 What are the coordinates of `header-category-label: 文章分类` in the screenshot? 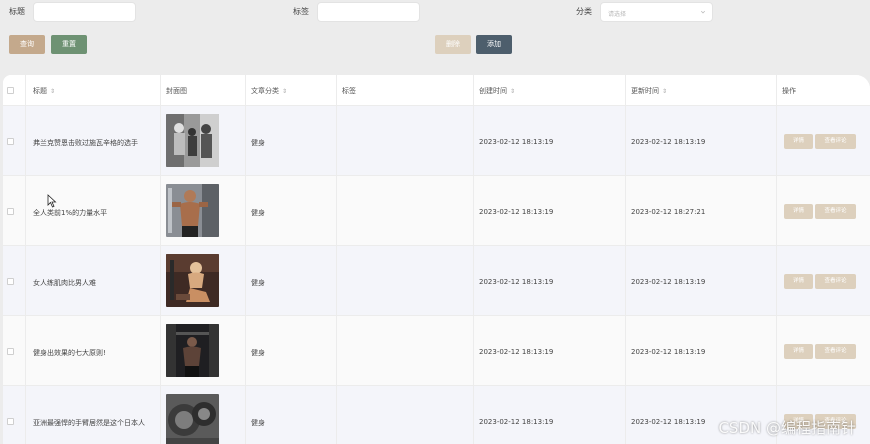 It's located at (265, 91).